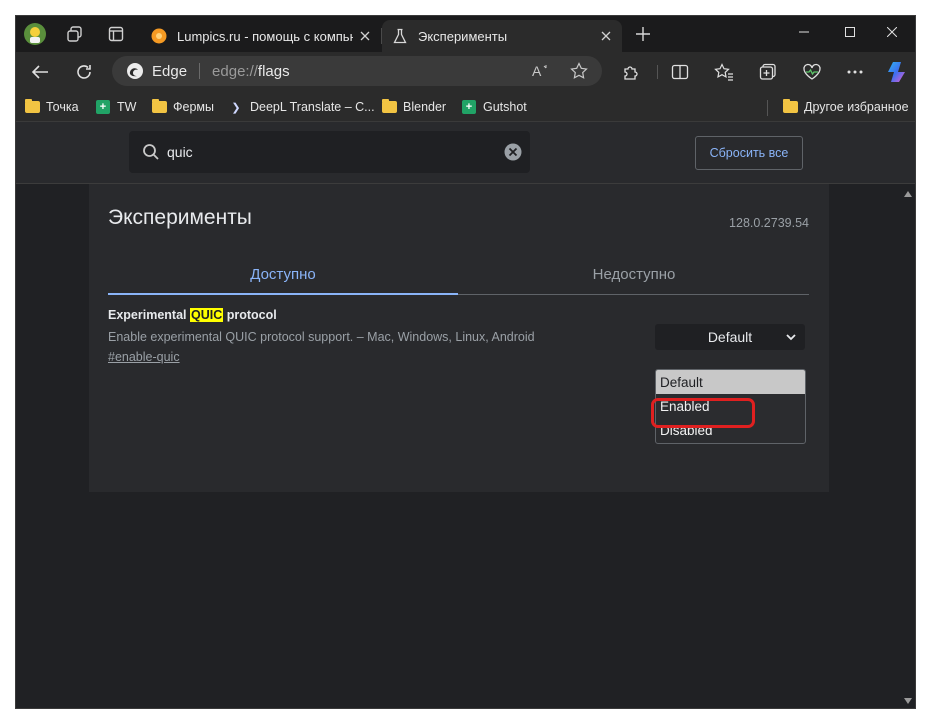 The image size is (931, 724). I want to click on maximize-button, so click(850, 32).